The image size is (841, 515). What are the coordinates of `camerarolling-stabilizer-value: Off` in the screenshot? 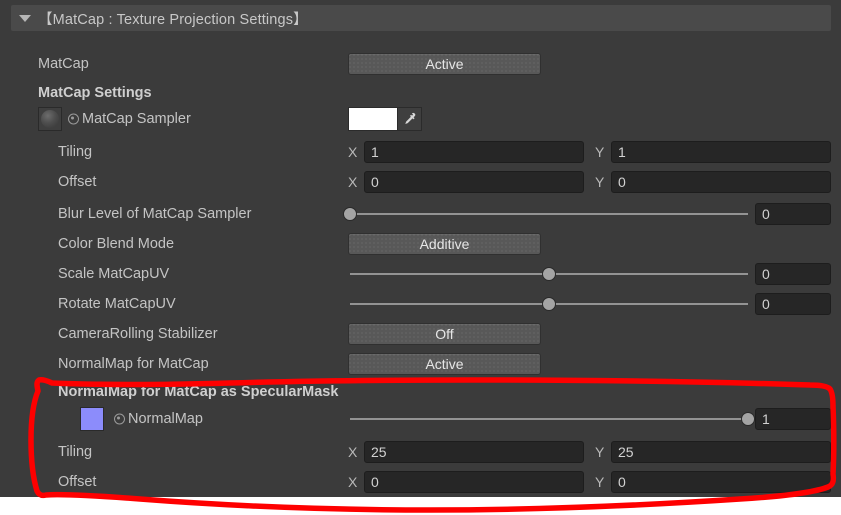 It's located at (444, 334).